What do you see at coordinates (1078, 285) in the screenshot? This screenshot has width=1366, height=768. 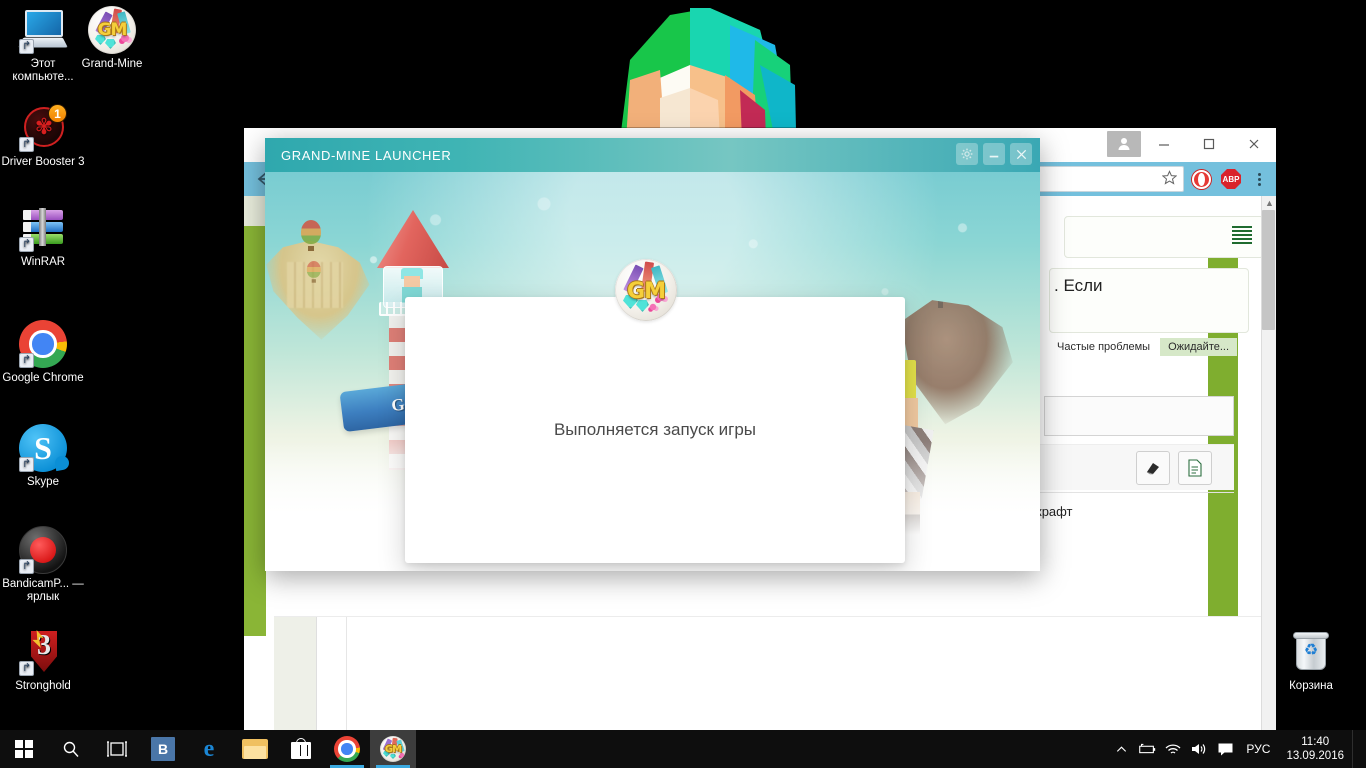 I see `page-text-fragment: . Если` at bounding box center [1078, 285].